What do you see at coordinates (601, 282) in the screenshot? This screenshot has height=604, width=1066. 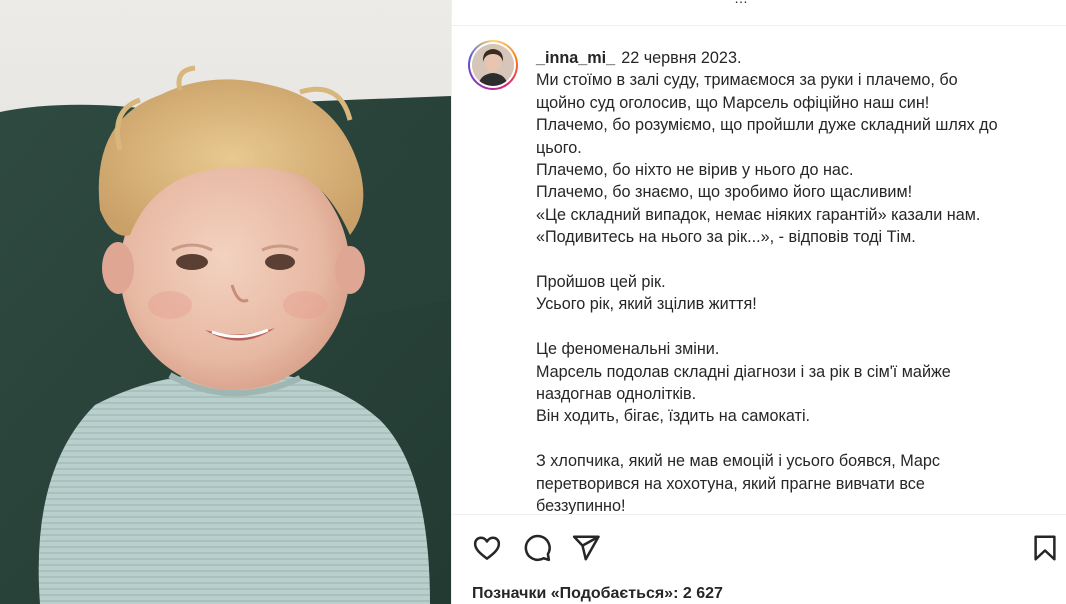 I see `caption-line: Пройшов цей рік.` at bounding box center [601, 282].